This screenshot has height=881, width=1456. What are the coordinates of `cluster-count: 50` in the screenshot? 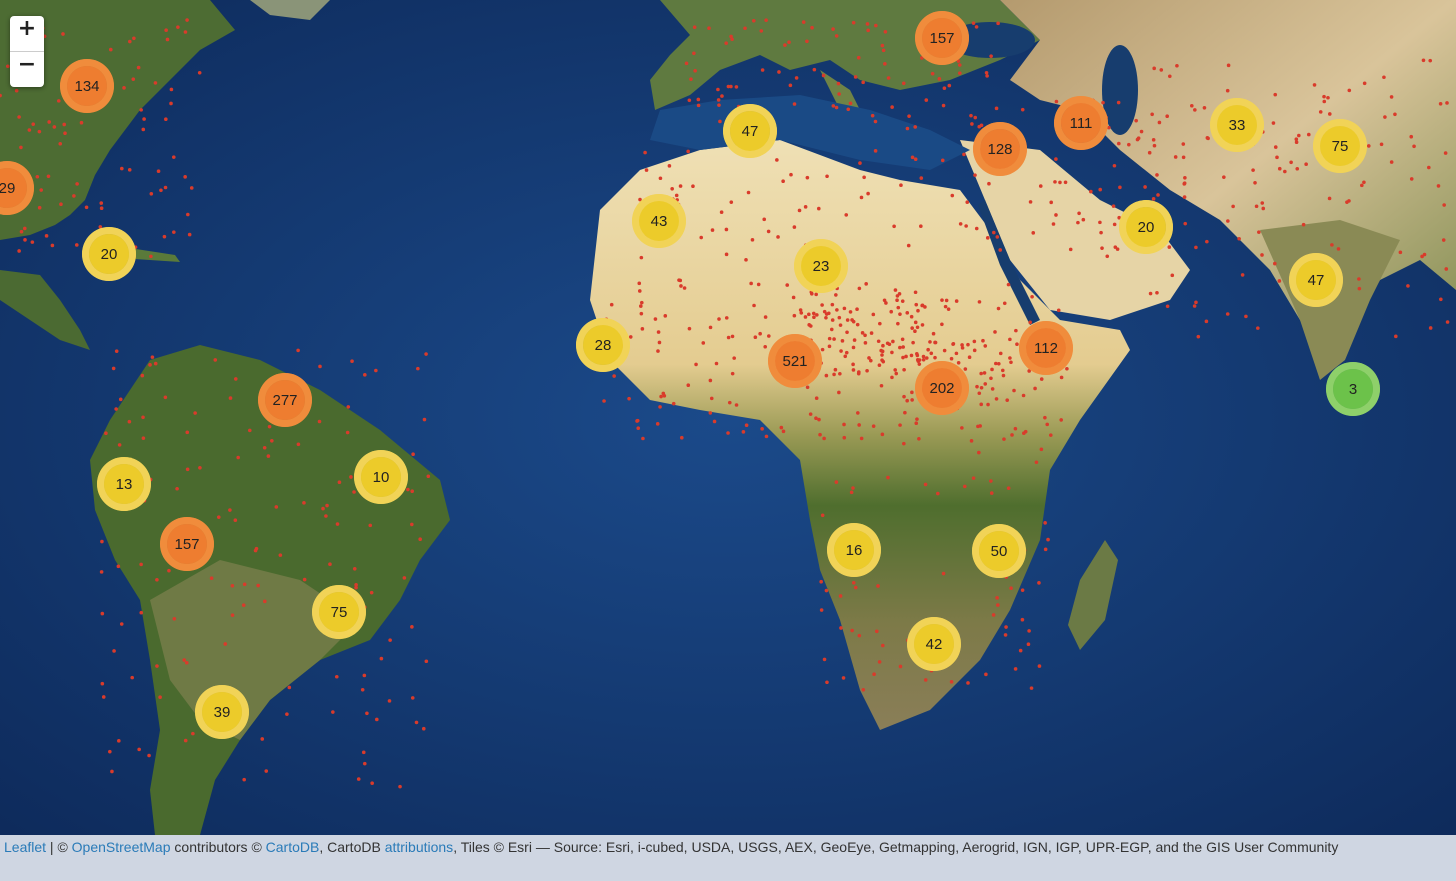 It's located at (999, 551).